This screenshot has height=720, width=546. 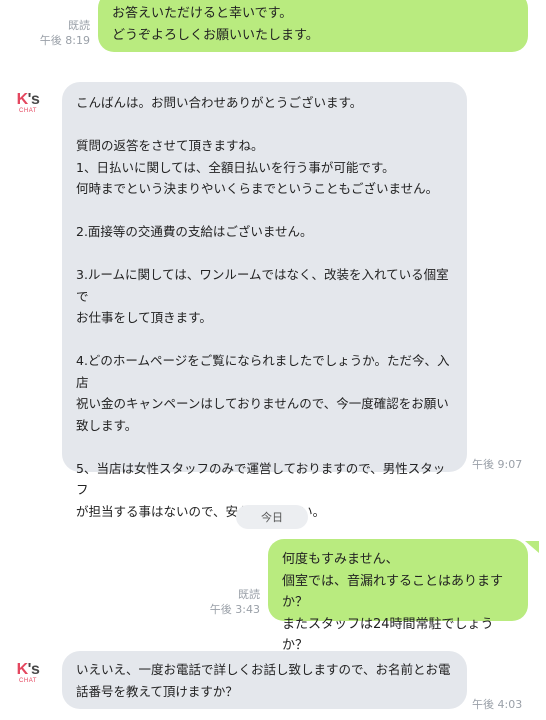 What do you see at coordinates (55, 33) in the screenshot?
I see `read-receipt: 既読 午後 8:19` at bounding box center [55, 33].